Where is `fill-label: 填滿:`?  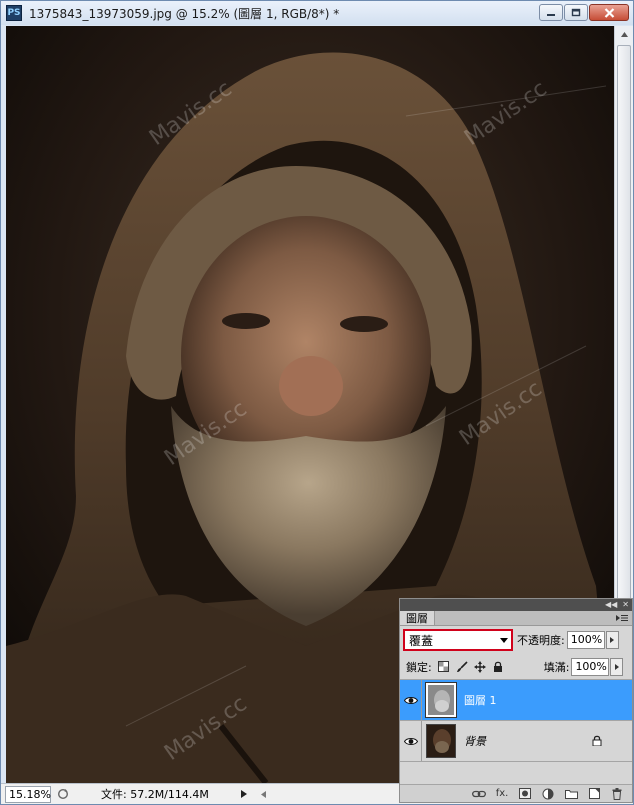 fill-label: 填滿: is located at coordinates (556, 667).